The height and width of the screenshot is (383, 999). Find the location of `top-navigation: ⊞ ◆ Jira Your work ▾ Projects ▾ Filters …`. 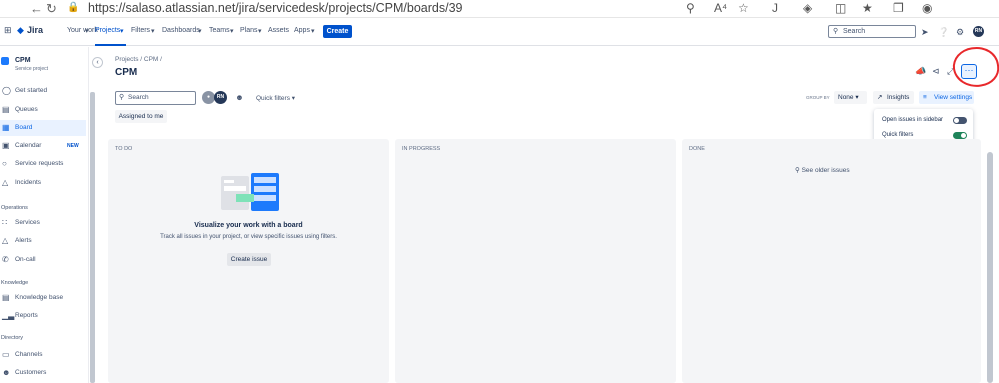

top-navigation: ⊞ ◆ Jira Your work ▾ Projects ▾ Filters … is located at coordinates (499, 32).